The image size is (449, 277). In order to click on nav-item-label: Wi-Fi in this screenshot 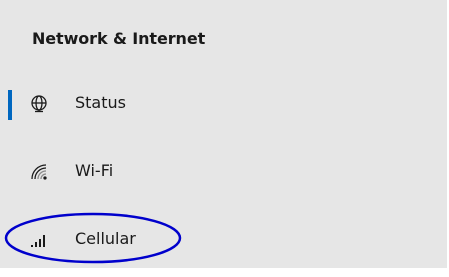, I will do `click(94, 170)`.